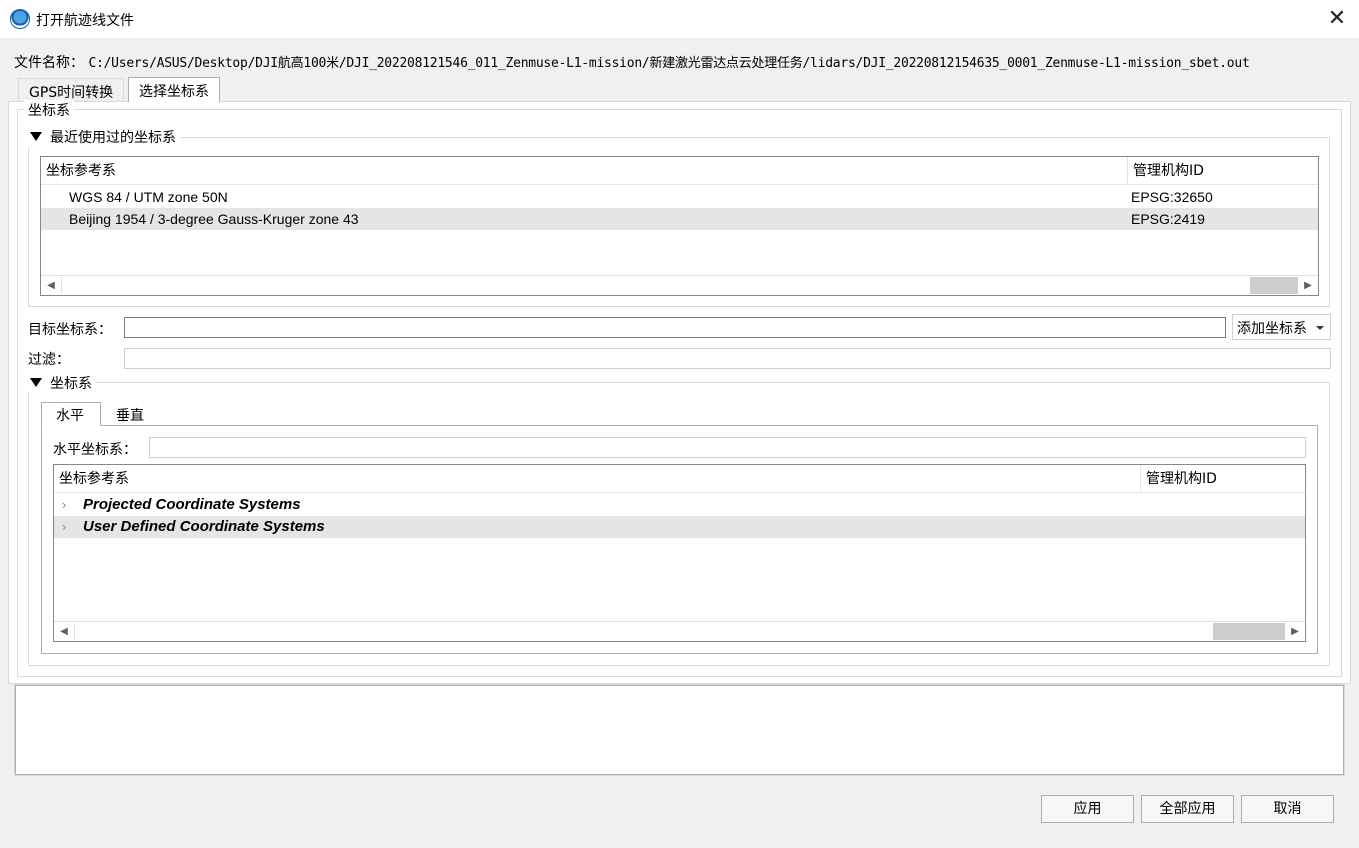  What do you see at coordinates (1272, 329) in the screenshot?
I see `add-crs-label: 添加坐标系` at bounding box center [1272, 329].